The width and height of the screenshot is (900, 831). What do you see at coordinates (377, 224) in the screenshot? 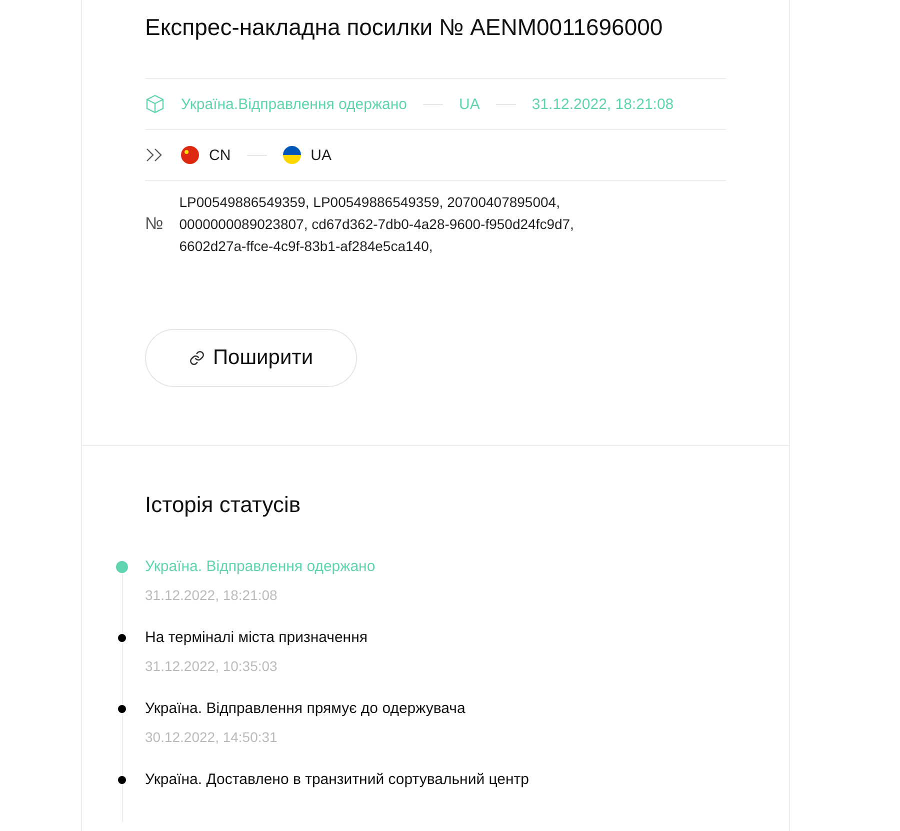
I see `tracking-numbers: LP00549886549359, LP00549886549359, 20700407895004, 0000000089023807, cd67d362-7db0-4a28-9600-f950d24fc9d7, 6602d27a-ffce-4c9f-83b1-af284e5ca140,` at bounding box center [377, 224].